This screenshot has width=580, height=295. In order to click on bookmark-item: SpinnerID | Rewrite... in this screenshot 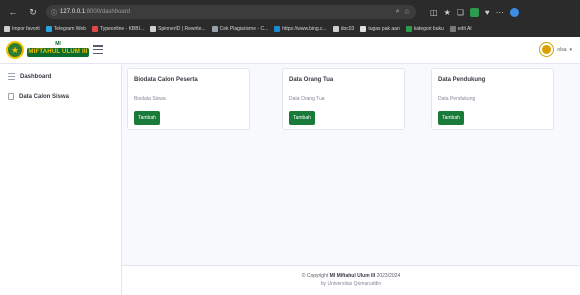, I will do `click(178, 29)`.